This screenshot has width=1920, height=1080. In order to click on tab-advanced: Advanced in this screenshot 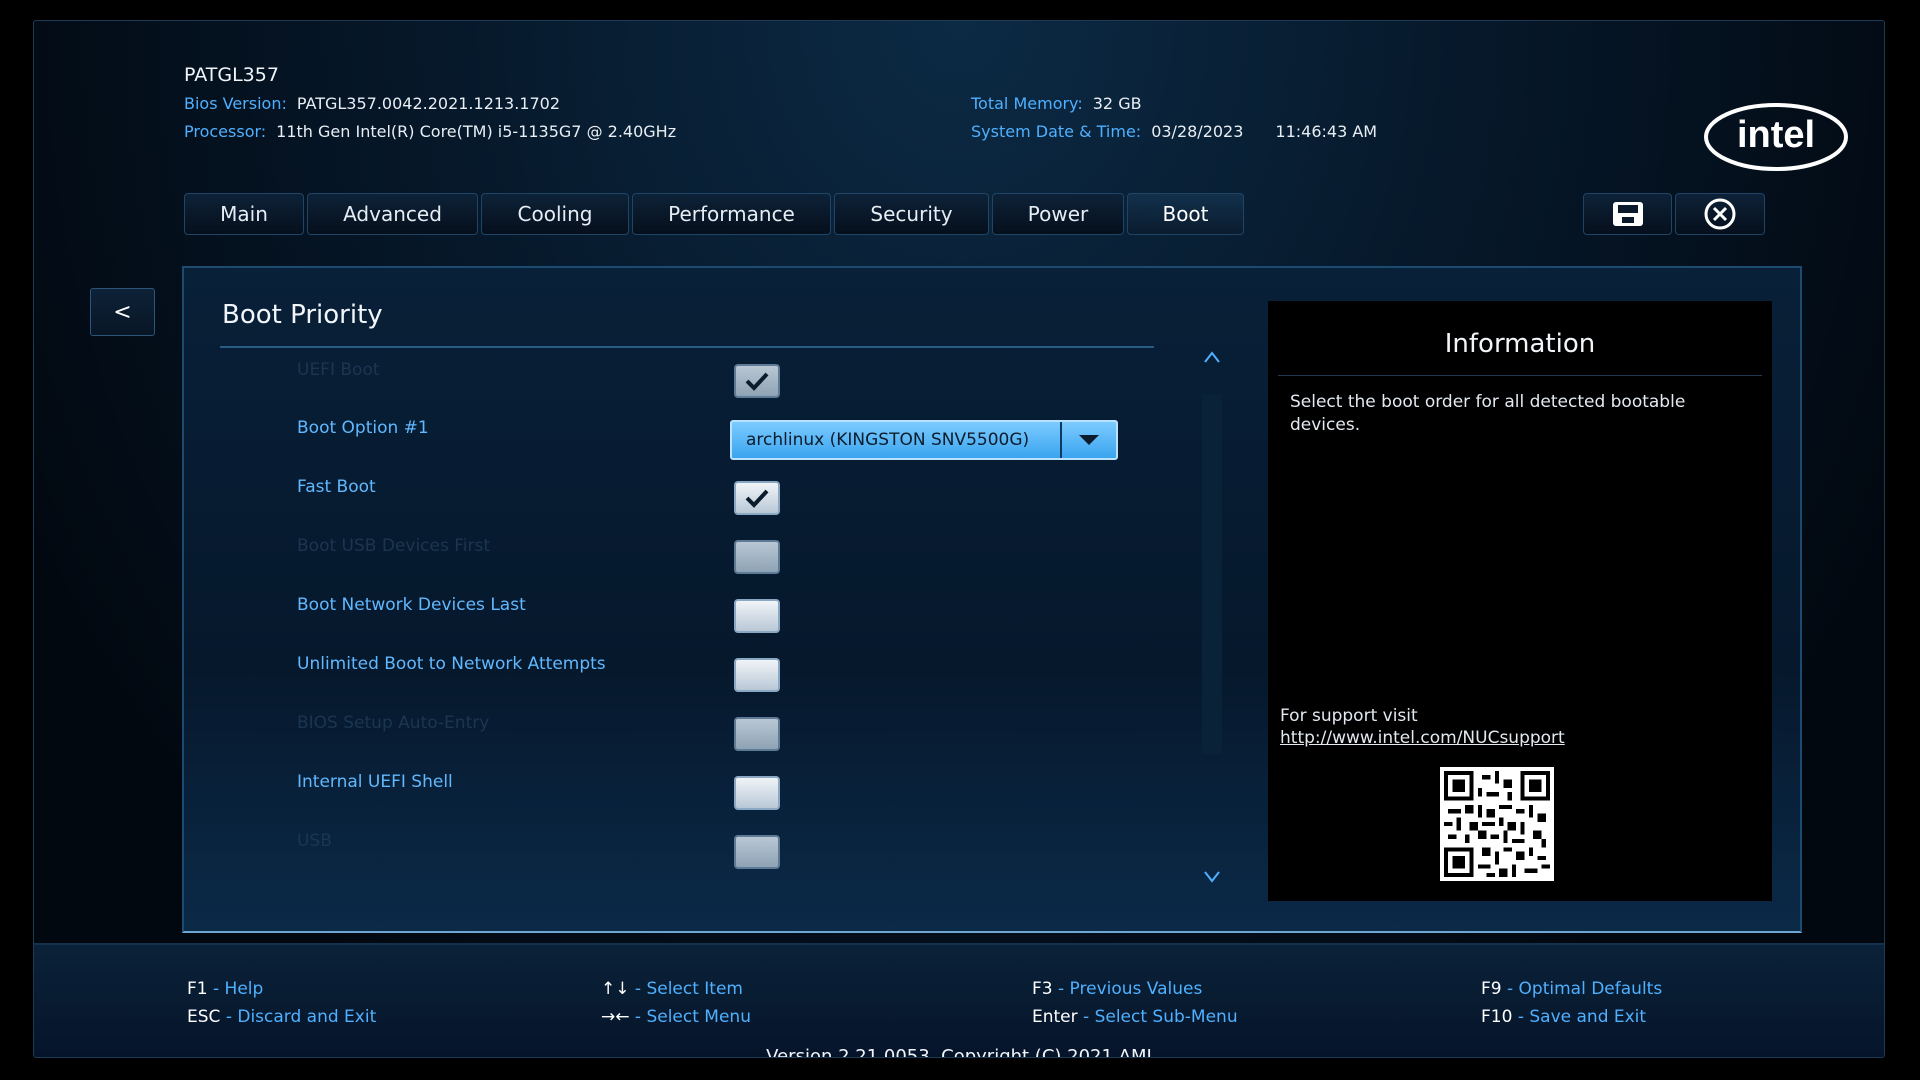, I will do `click(392, 214)`.